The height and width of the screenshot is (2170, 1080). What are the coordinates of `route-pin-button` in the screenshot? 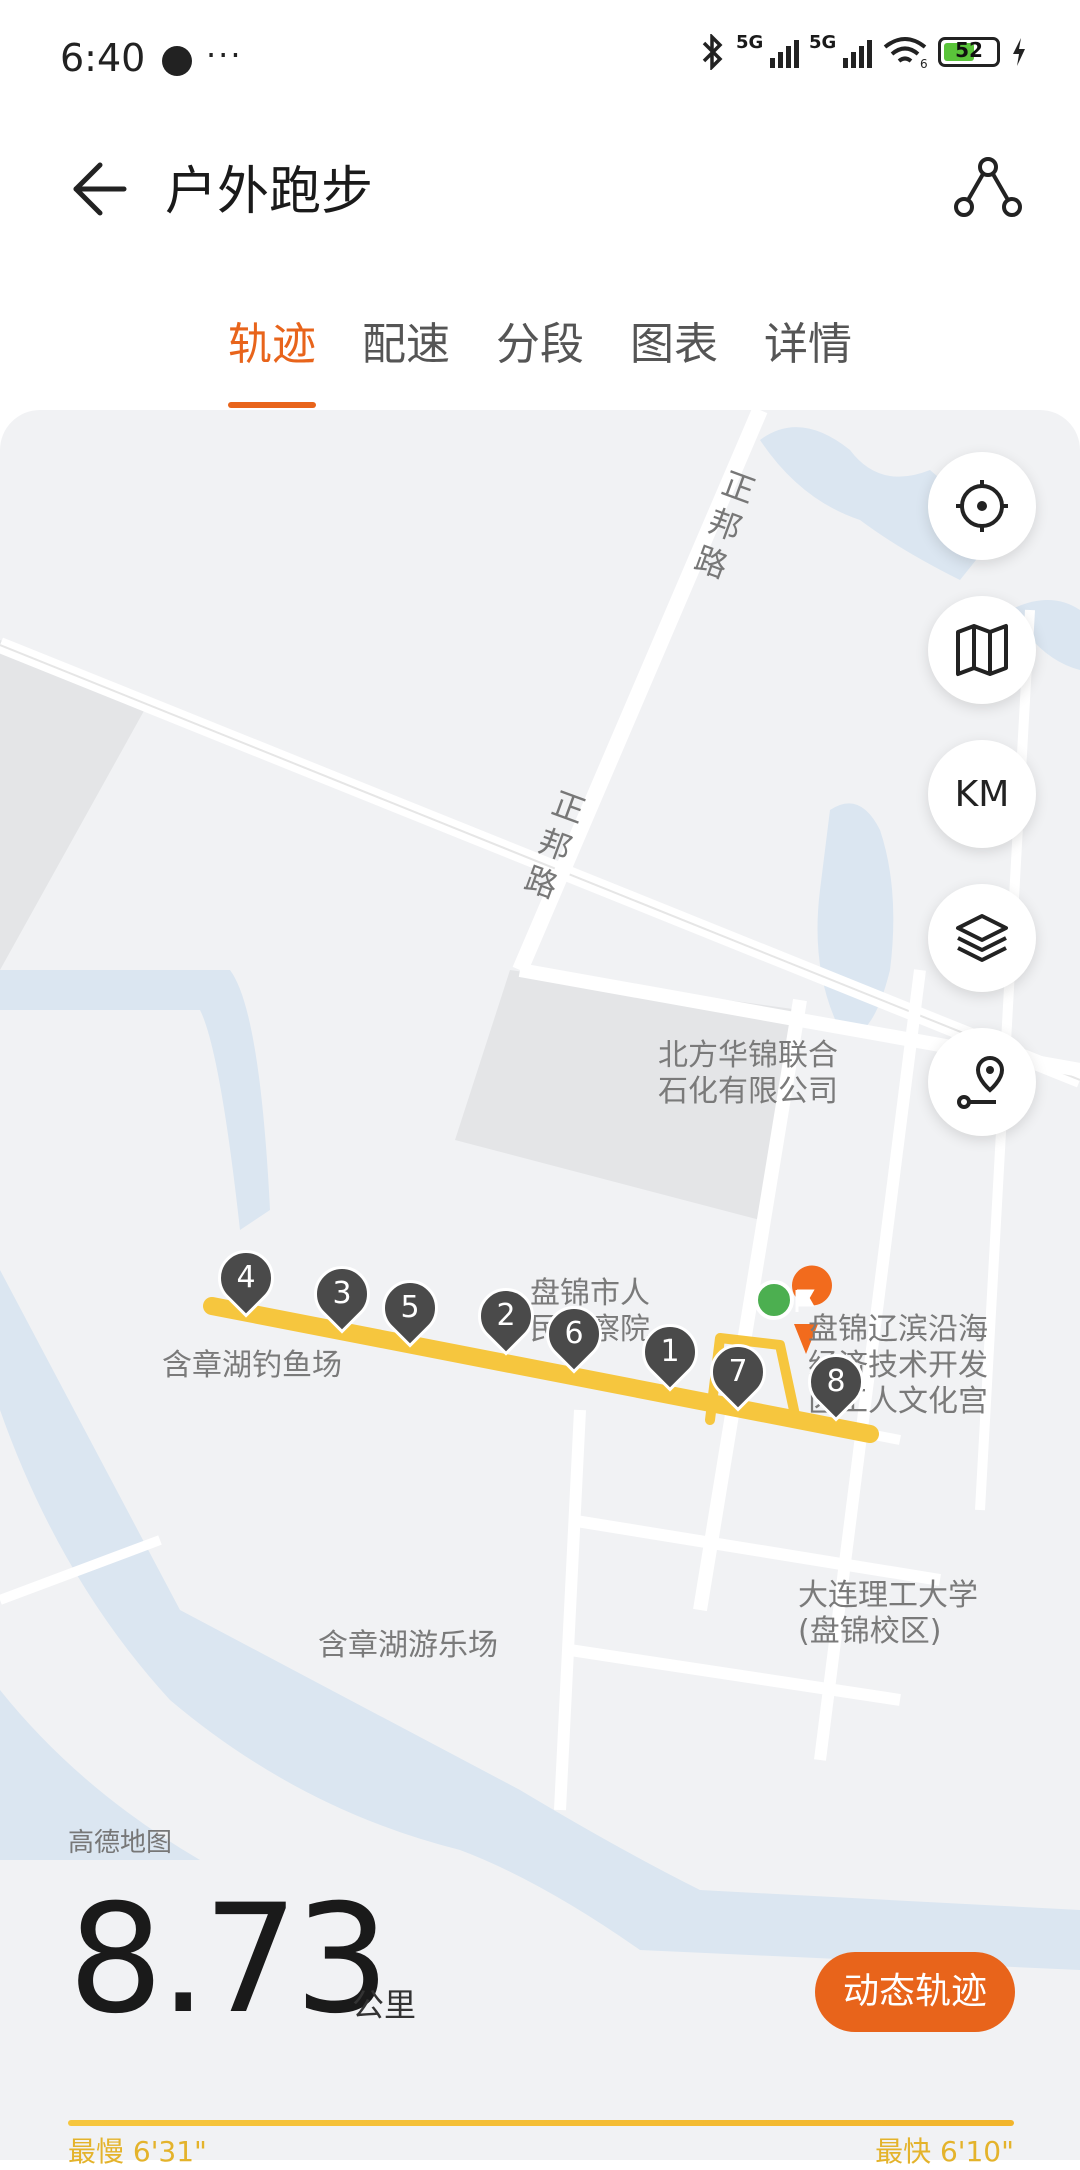 It's located at (982, 1082).